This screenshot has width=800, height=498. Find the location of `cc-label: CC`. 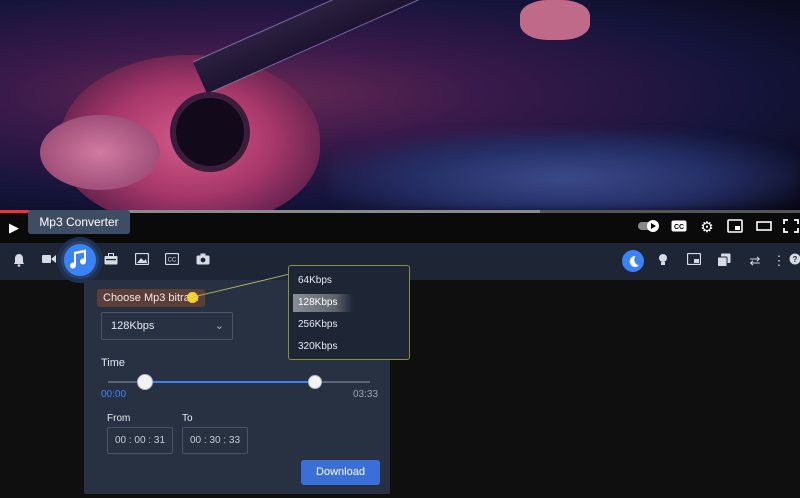

cc-label: CC is located at coordinates (679, 227).